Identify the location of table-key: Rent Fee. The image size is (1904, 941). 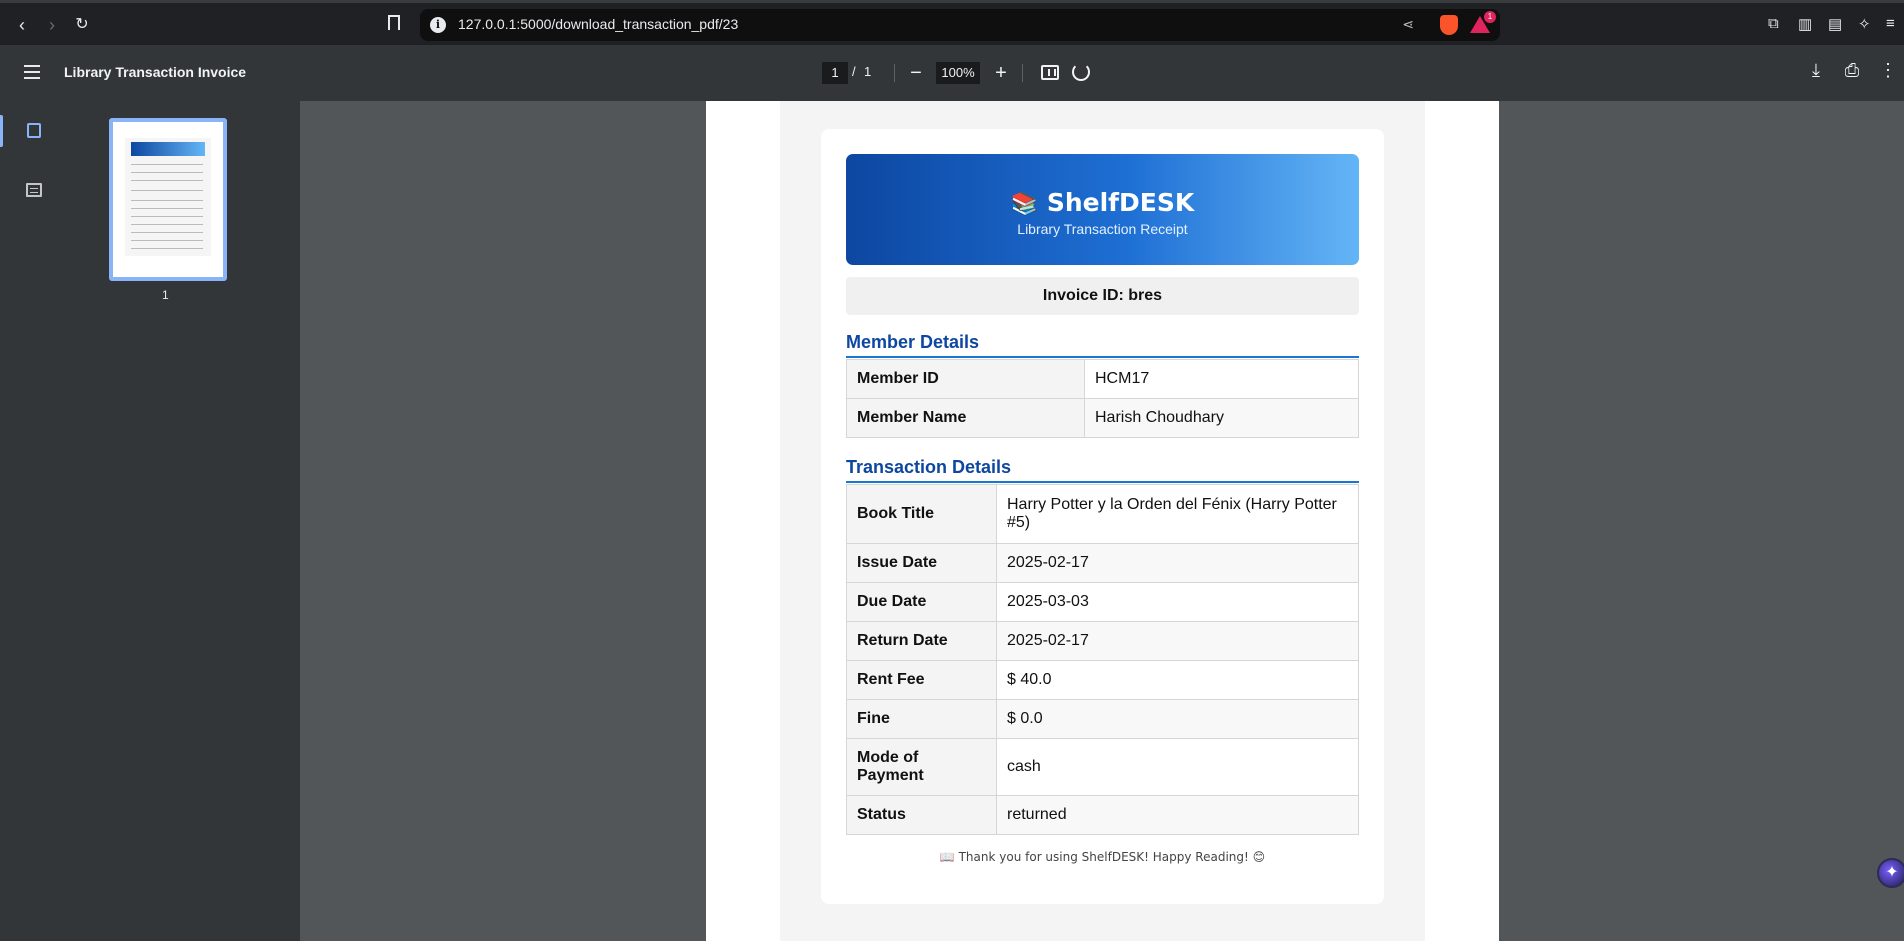
(921, 680).